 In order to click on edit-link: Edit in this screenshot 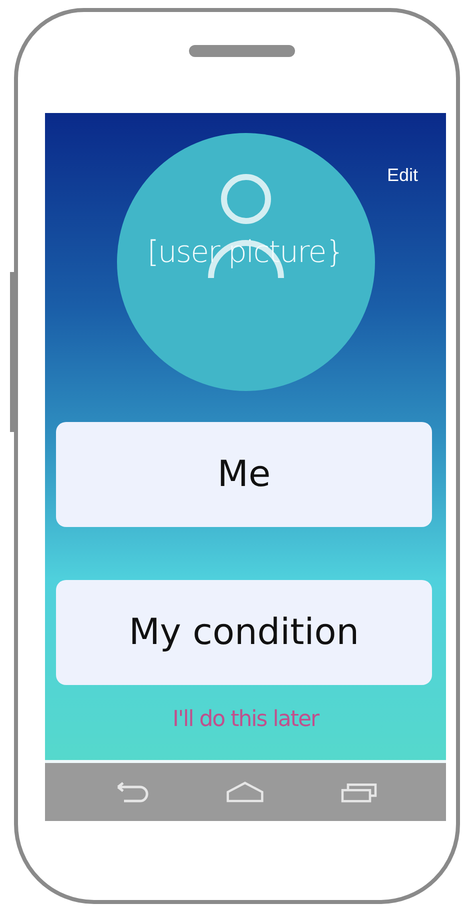, I will do `click(402, 175)`.